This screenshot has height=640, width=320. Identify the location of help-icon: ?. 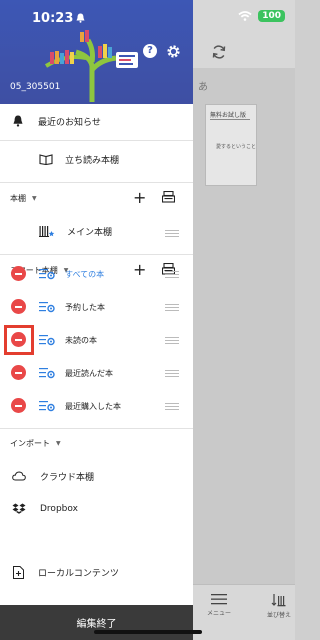
(150, 51).